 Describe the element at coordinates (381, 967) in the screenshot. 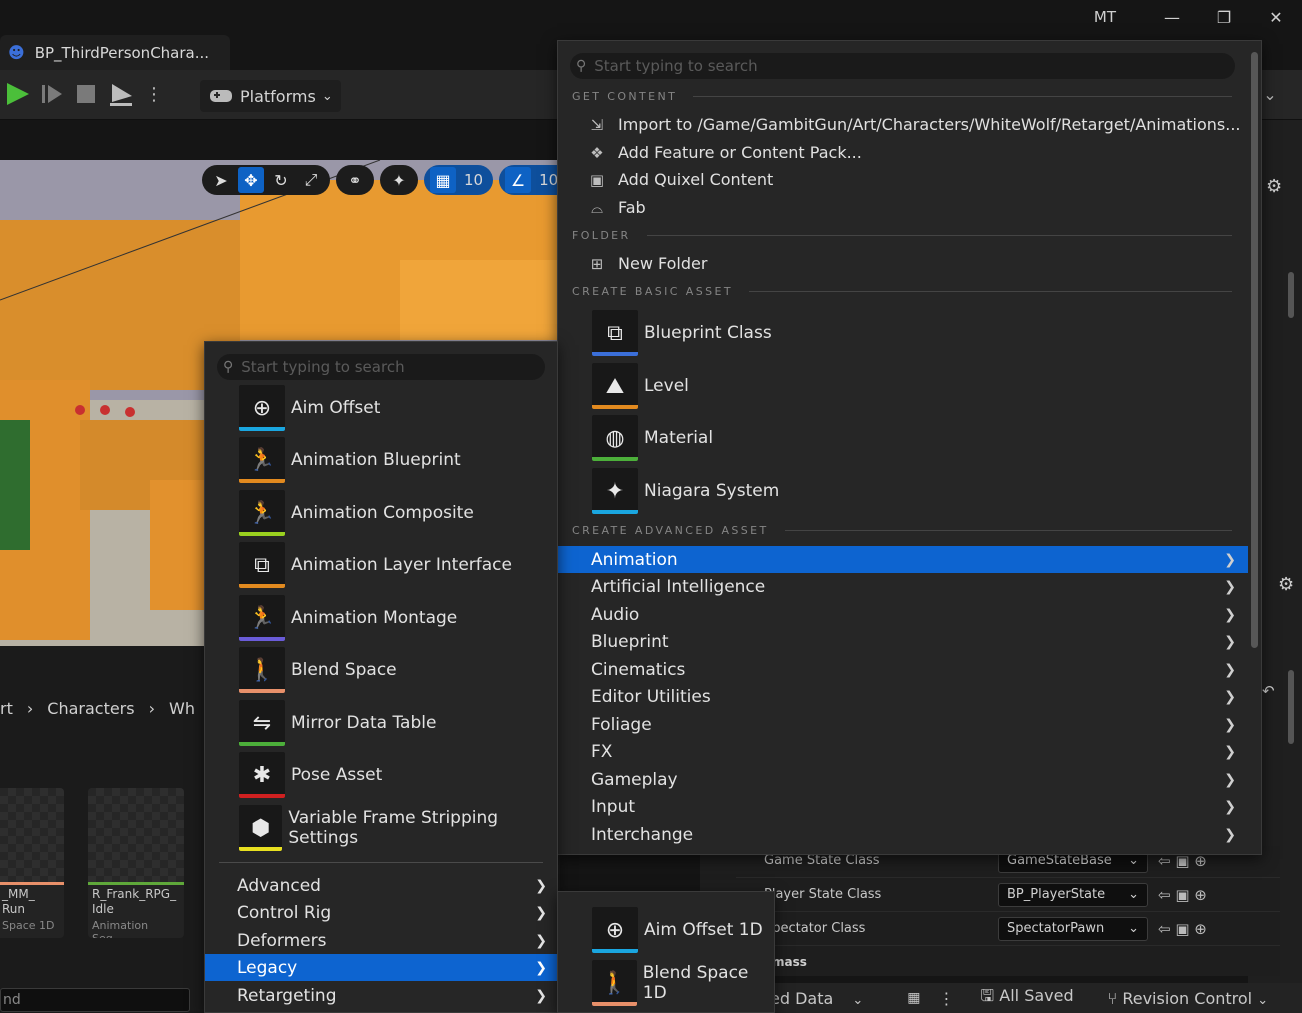

I see `submenu-category-legacy: Legacy ❯` at that location.